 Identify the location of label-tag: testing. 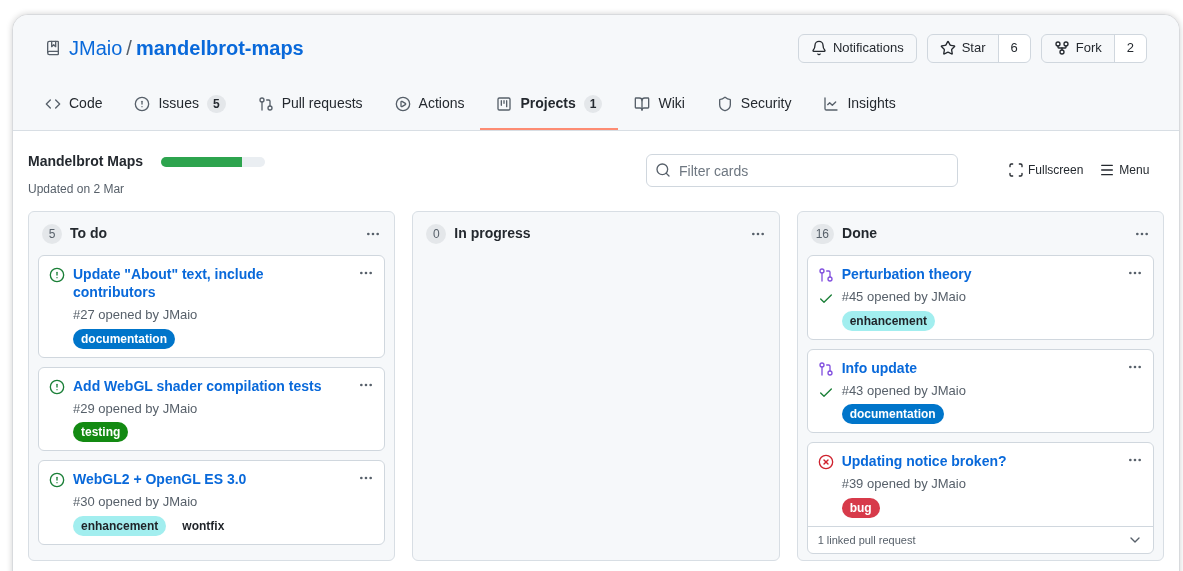
(101, 432).